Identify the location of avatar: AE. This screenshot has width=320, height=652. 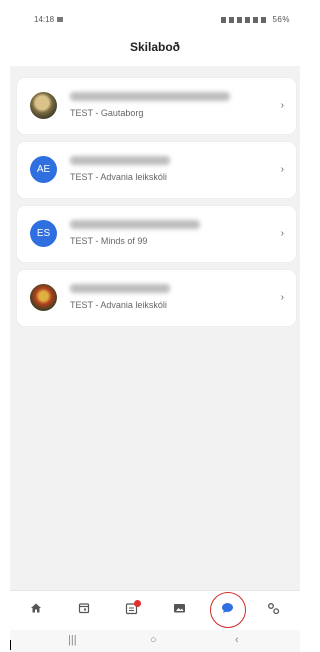
(43, 169).